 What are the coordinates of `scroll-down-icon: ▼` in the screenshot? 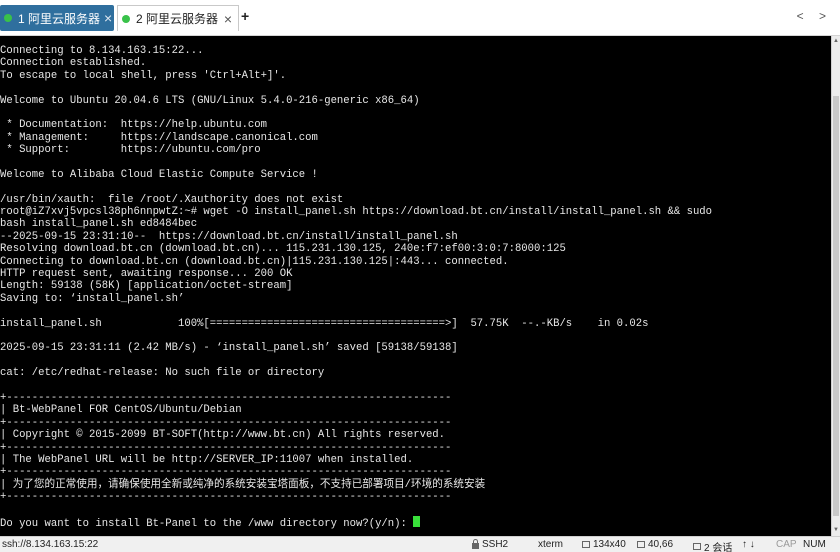 It's located at (836, 530).